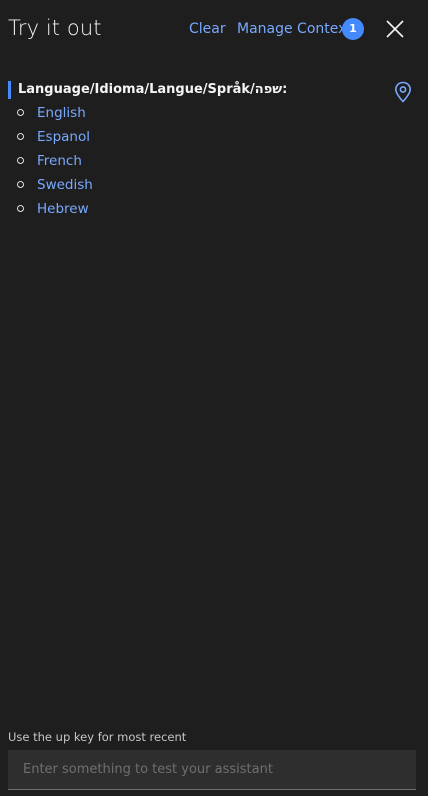 Image resolution: width=428 pixels, height=796 pixels. What do you see at coordinates (403, 92) in the screenshot?
I see `location-pin-icon` at bounding box center [403, 92].